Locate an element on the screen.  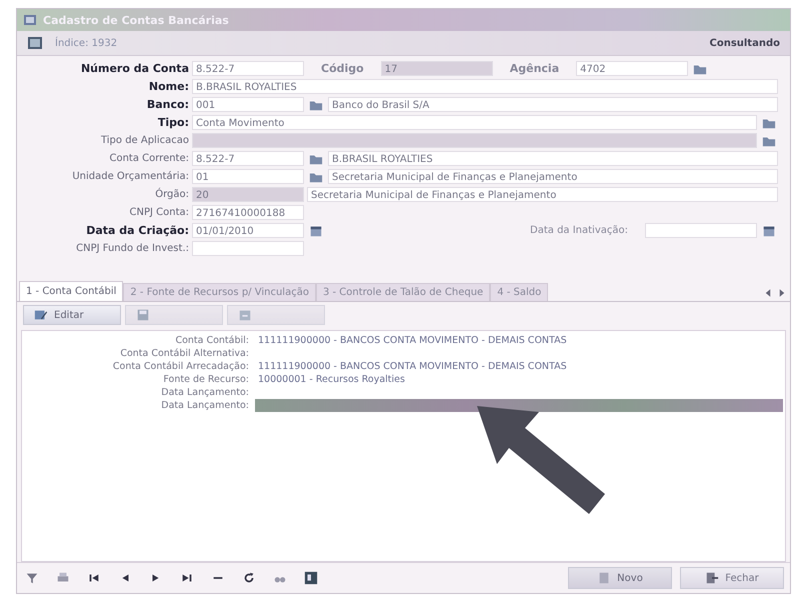
input-field: 01/01/2010 is located at coordinates (248, 230).